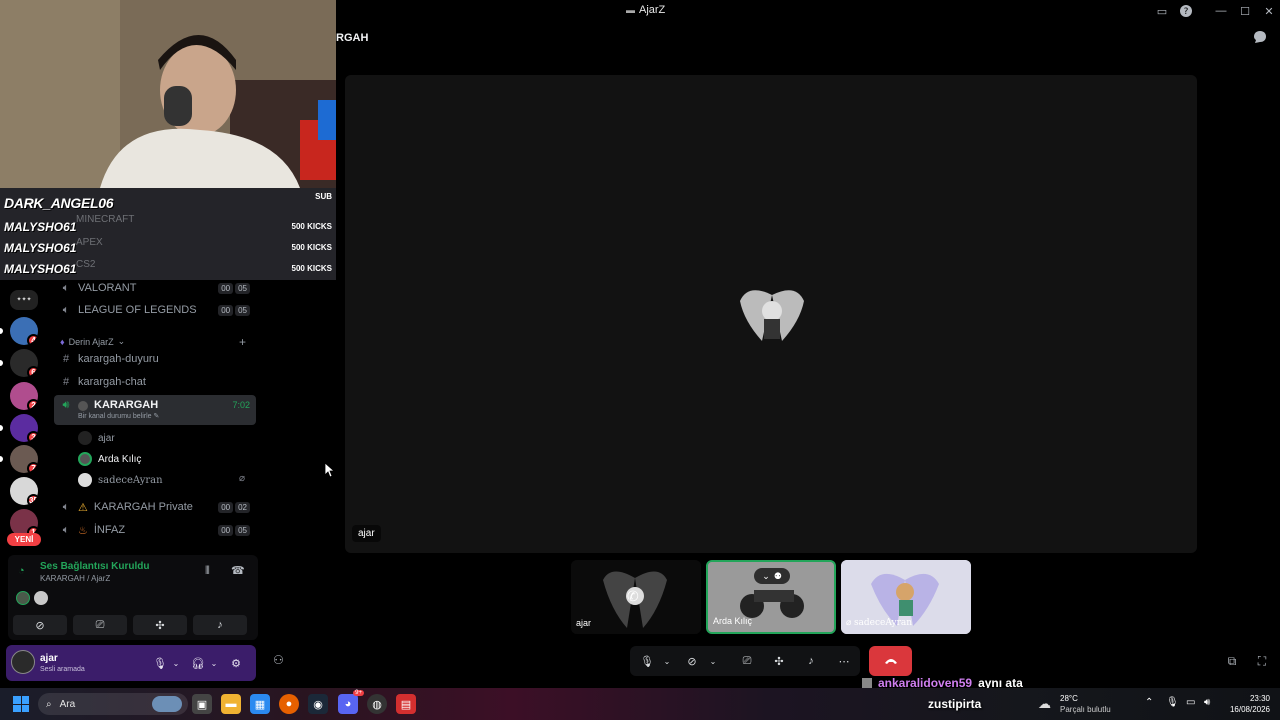  Describe the element at coordinates (1069, 698) in the screenshot. I see `weather-temp: 28°C` at that location.